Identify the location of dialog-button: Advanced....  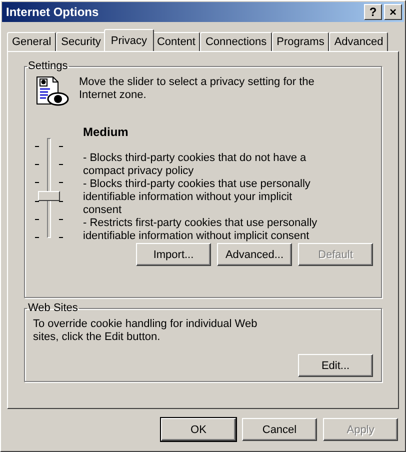
(254, 254).